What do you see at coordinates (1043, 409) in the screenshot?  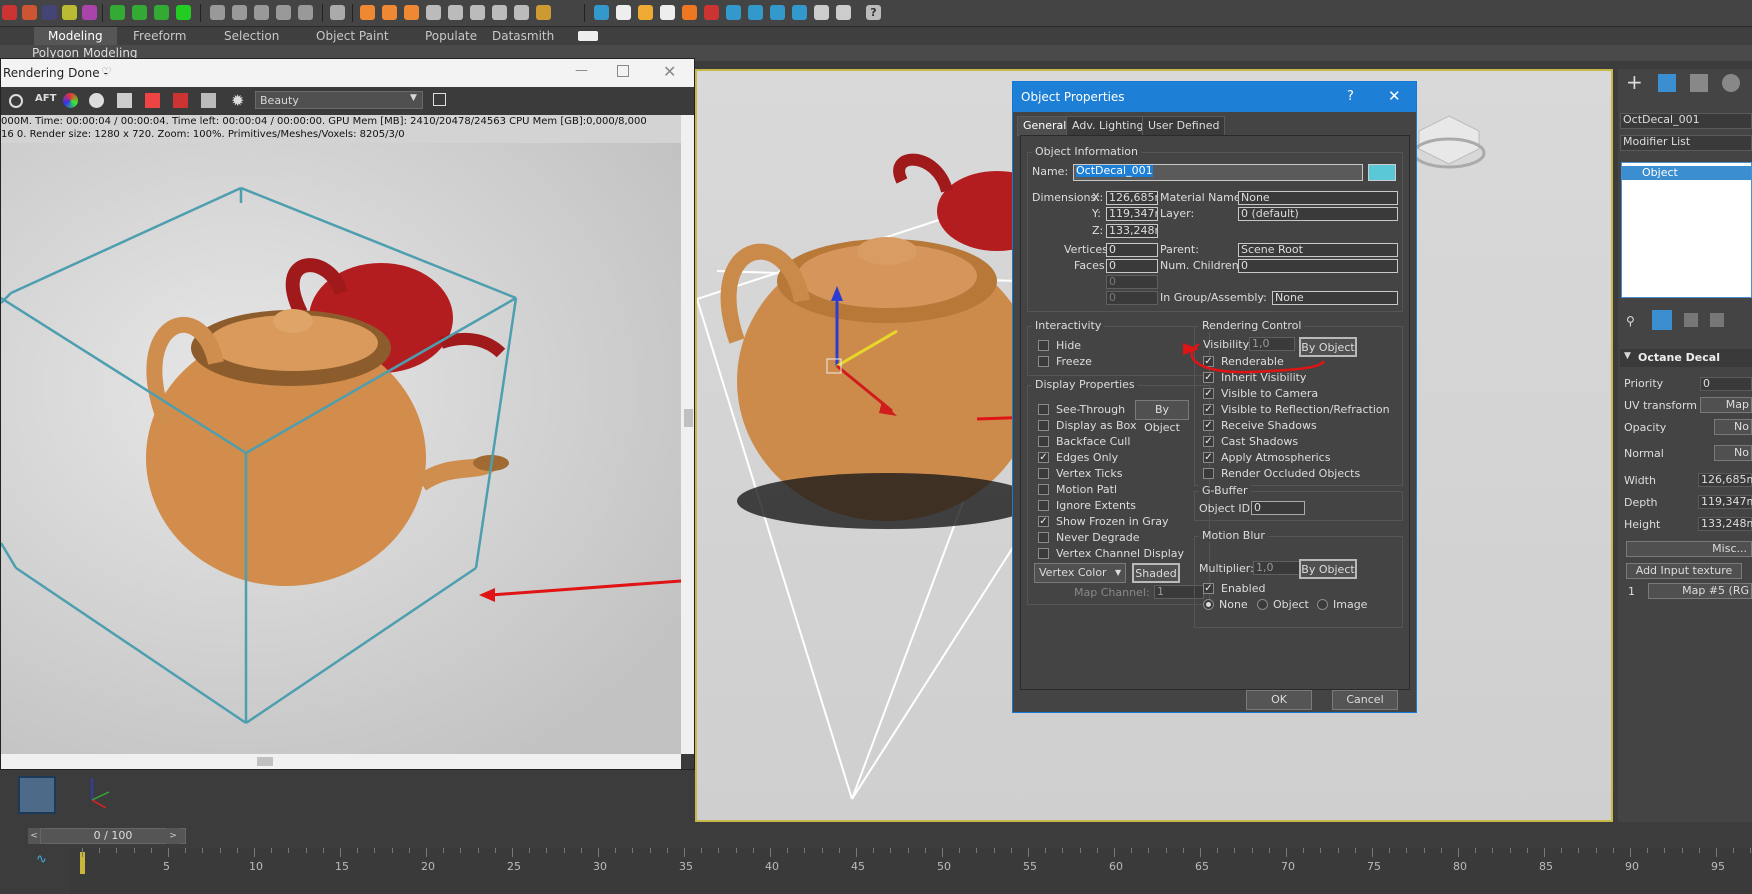 I see `see-through-checkbox` at bounding box center [1043, 409].